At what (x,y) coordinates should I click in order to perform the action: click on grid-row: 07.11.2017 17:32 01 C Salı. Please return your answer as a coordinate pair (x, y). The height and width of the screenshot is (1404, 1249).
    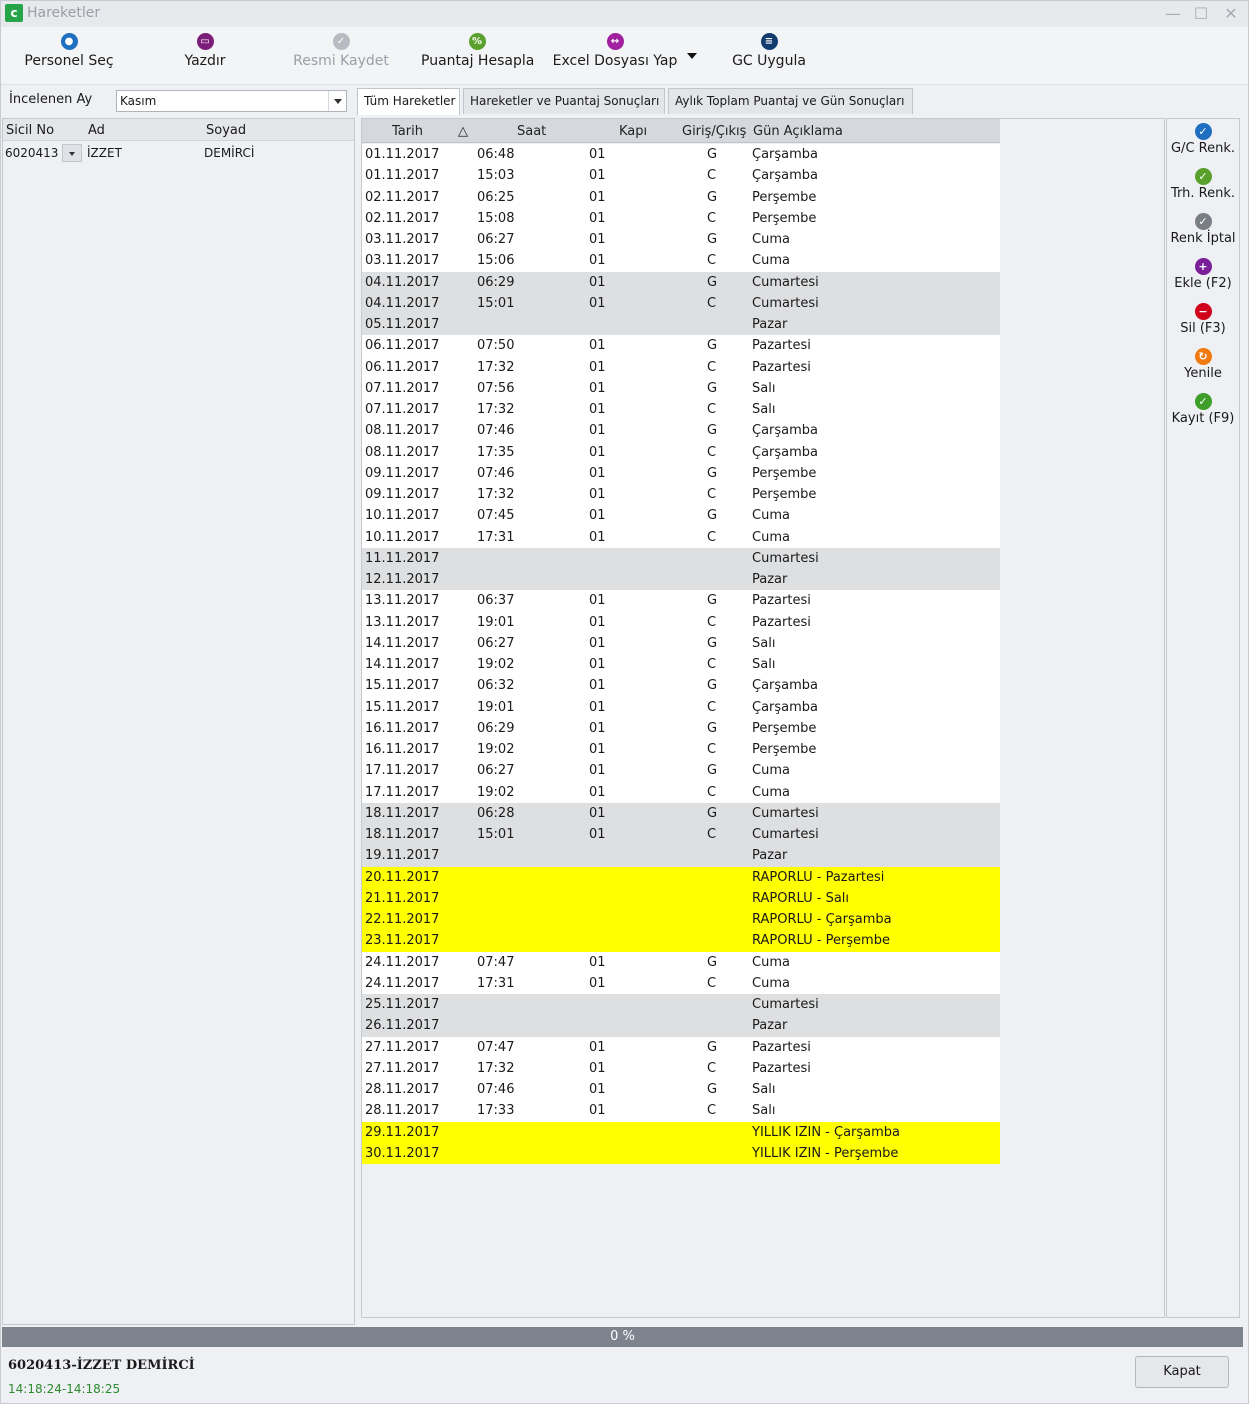
    Looking at the image, I should click on (681, 410).